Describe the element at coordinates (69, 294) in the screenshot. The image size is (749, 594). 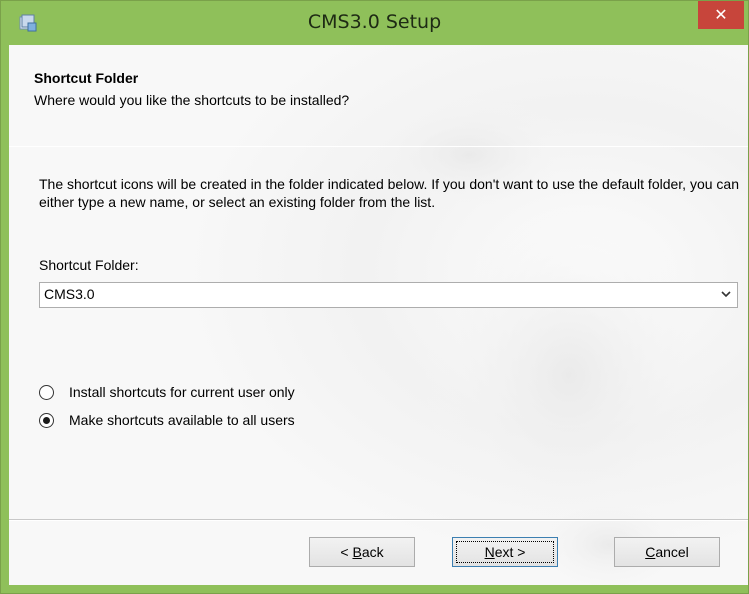
I see `shortcut-folder-value: CMS3.0` at that location.